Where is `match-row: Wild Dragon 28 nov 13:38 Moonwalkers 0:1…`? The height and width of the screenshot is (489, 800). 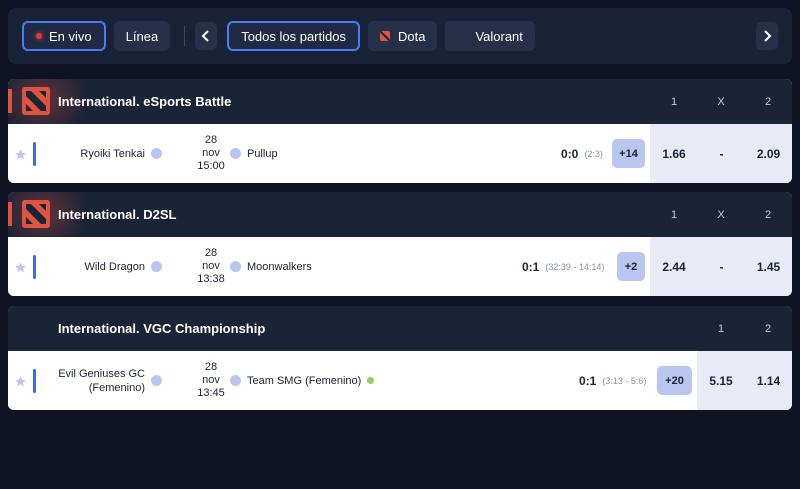
match-row: Wild Dragon 28 nov 13:38 Moonwalkers 0:1… is located at coordinates (400, 266).